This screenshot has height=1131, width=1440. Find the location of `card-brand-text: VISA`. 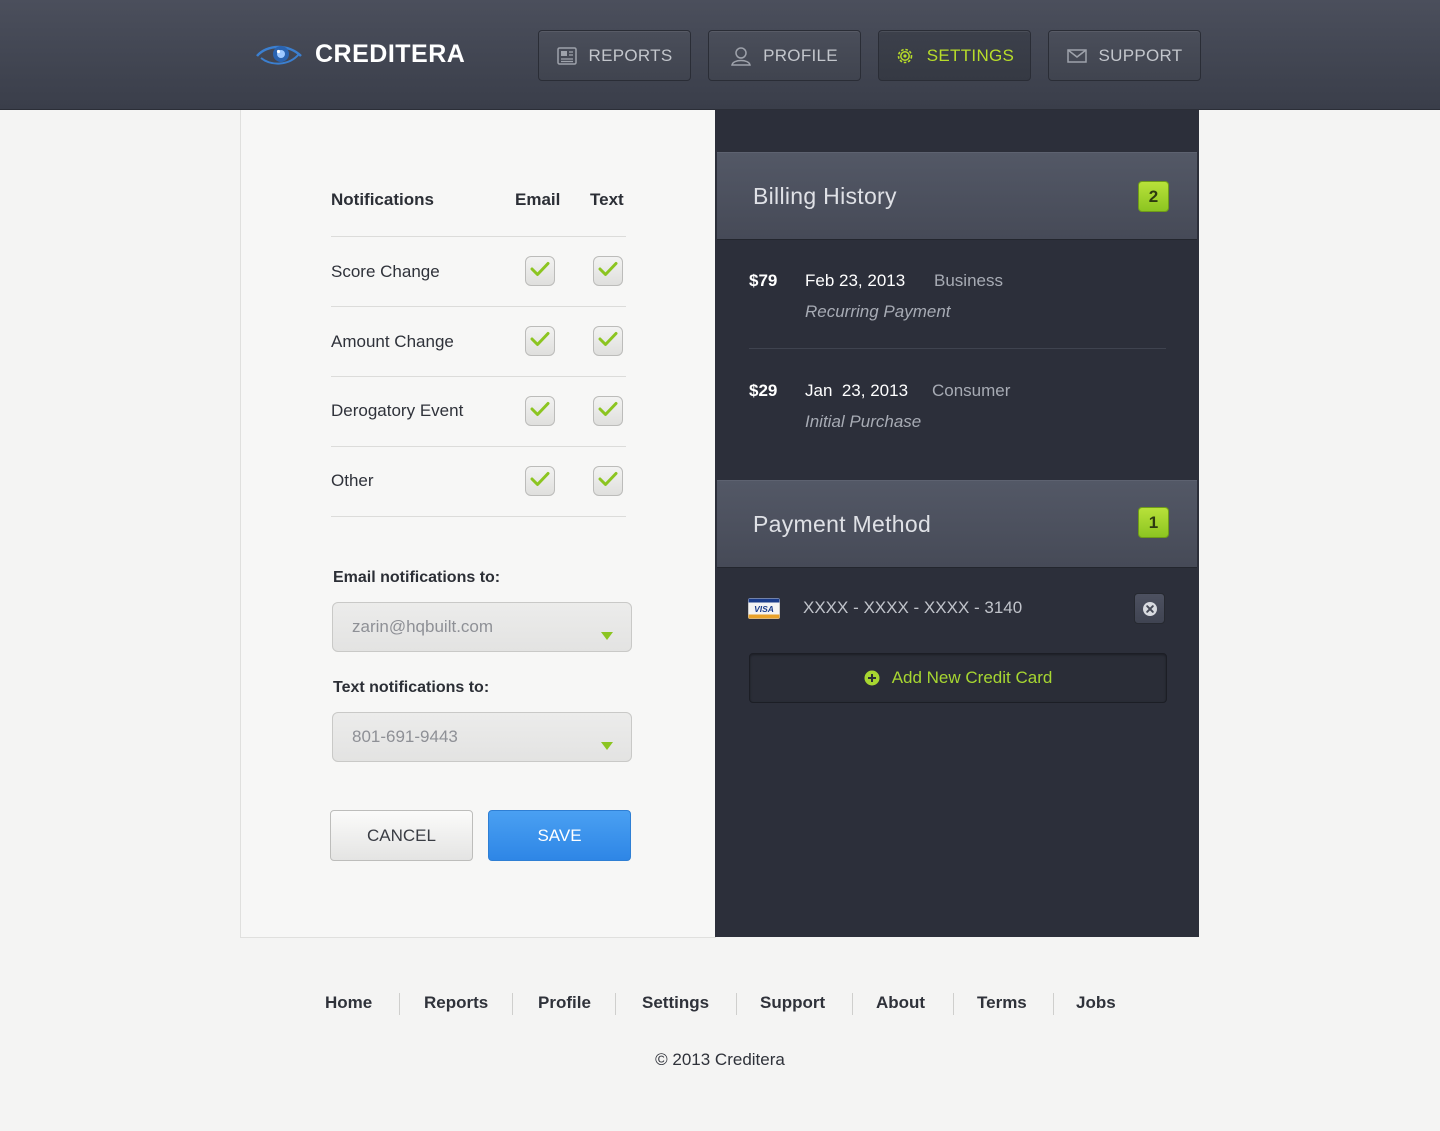

card-brand-text: VISA is located at coordinates (764, 609).